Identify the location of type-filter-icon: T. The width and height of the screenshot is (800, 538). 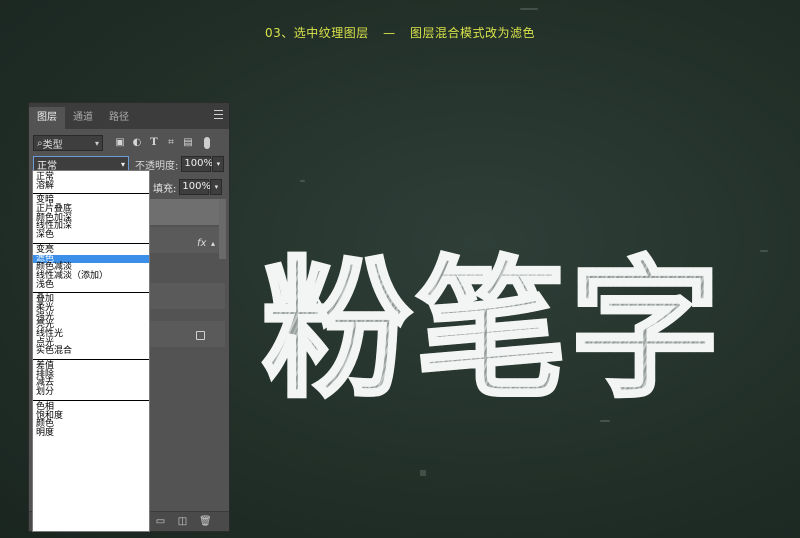
(154, 143).